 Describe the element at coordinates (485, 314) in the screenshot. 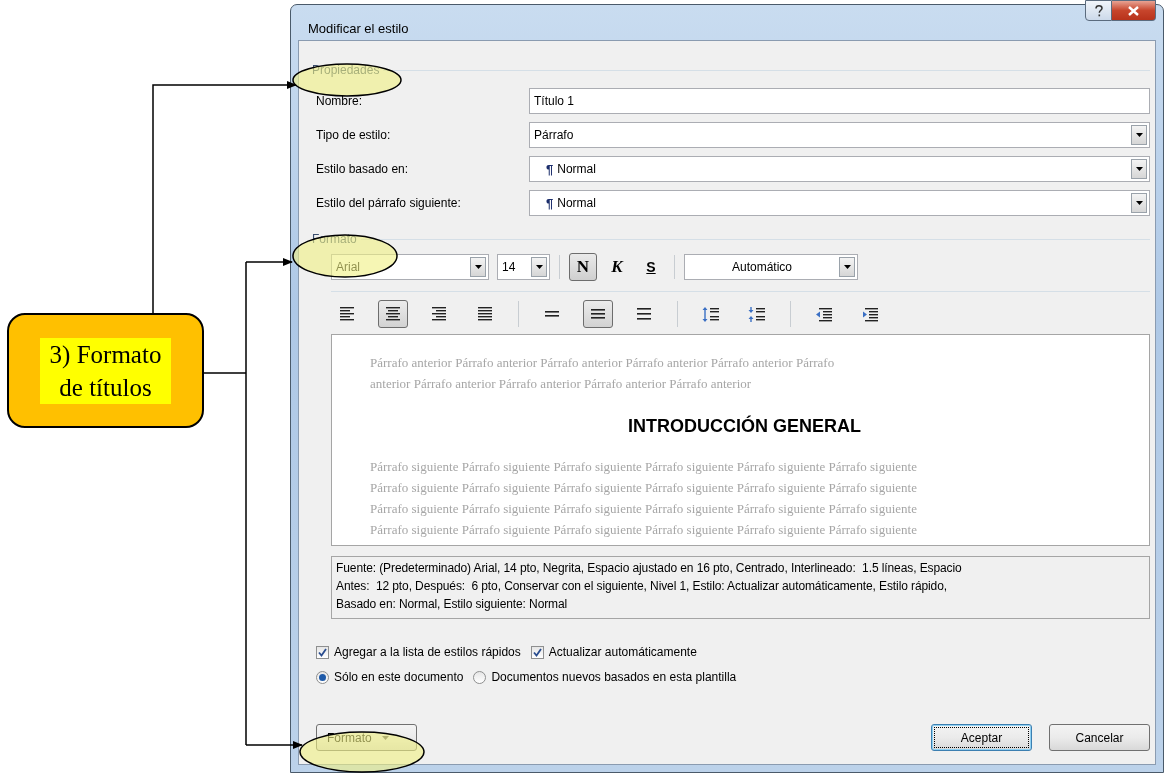

I see `align-justify-icon` at that location.